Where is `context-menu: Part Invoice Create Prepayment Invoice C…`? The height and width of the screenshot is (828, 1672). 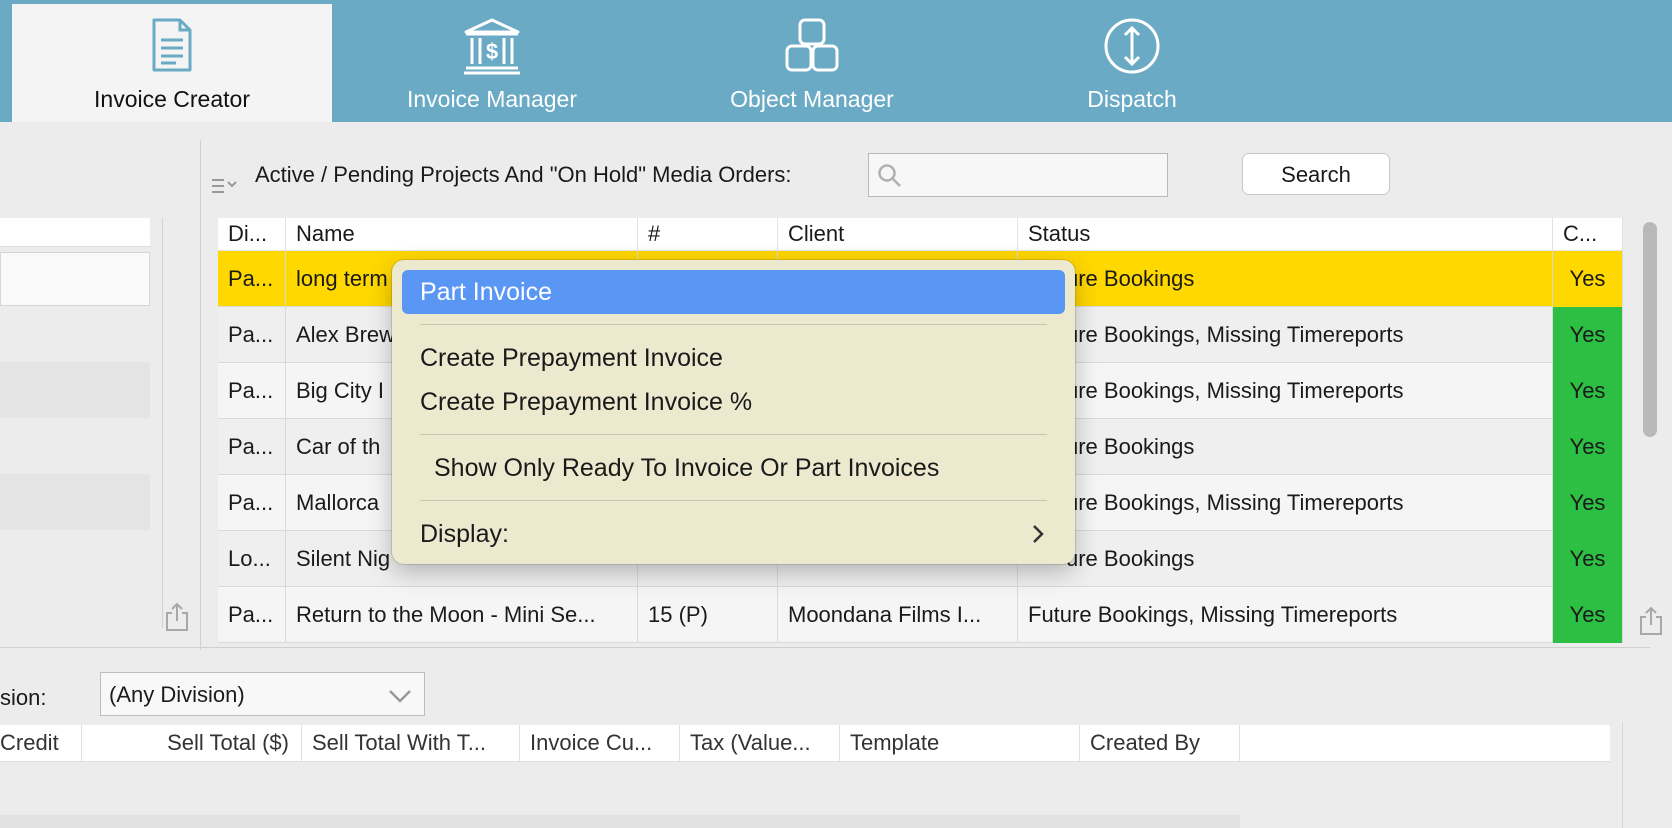 context-menu: Part Invoice Create Prepayment Invoice C… is located at coordinates (733, 412).